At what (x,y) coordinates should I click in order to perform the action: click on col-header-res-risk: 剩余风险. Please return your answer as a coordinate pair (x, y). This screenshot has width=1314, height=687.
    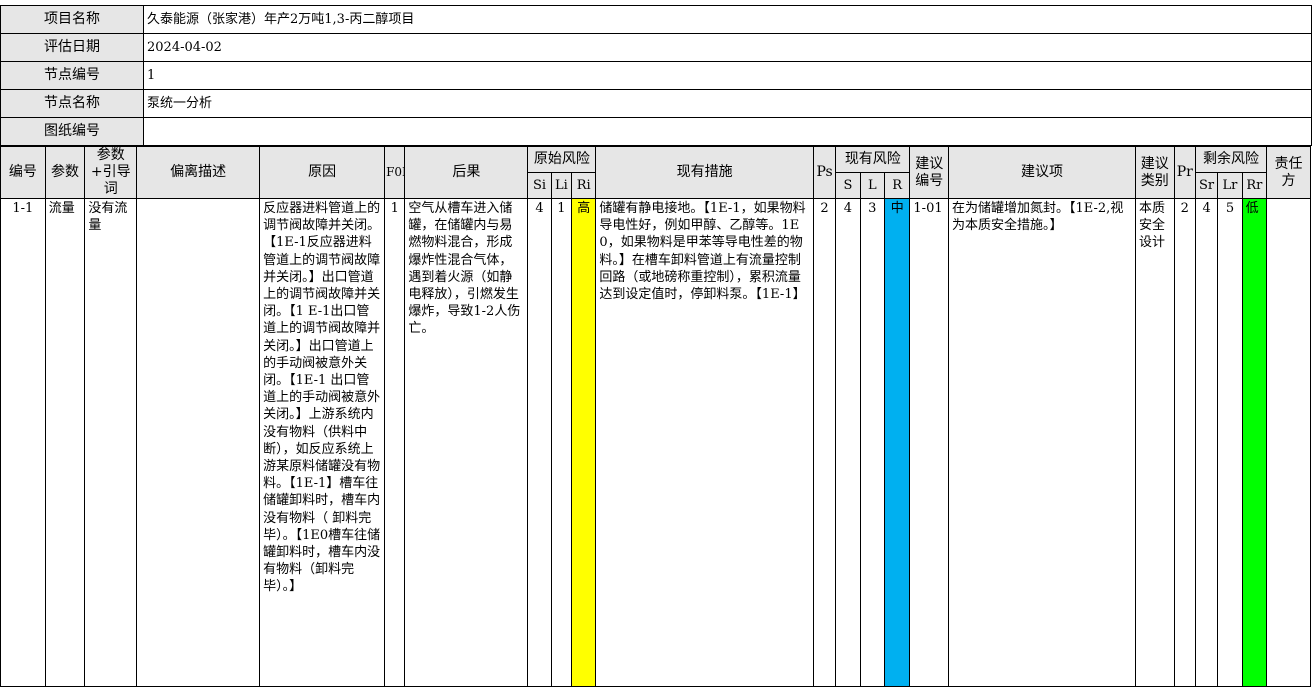
    Looking at the image, I should click on (1231, 159).